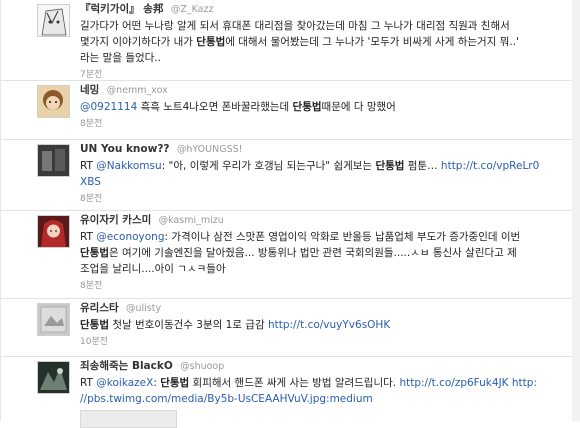 This screenshot has width=580, height=428. What do you see at coordinates (126, 366) in the screenshot?
I see `user-name: 죄송해죽는 BlackO` at bounding box center [126, 366].